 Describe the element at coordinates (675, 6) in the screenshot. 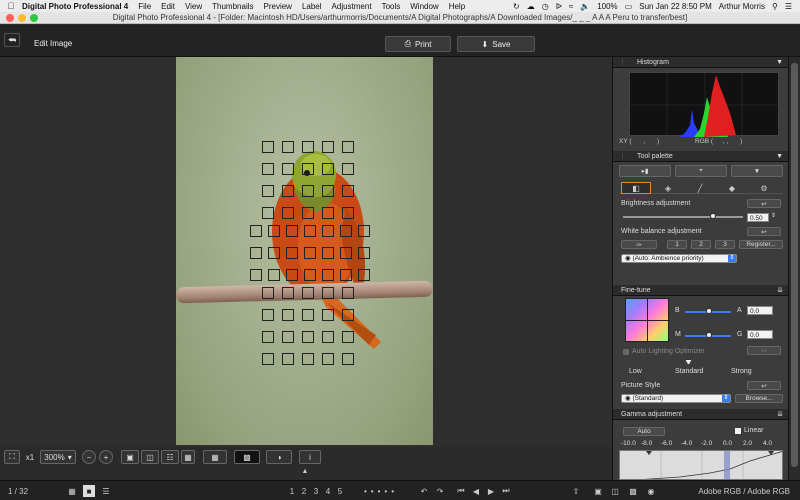

I see `clock: Sun Jan 22 8:50 PM` at that location.